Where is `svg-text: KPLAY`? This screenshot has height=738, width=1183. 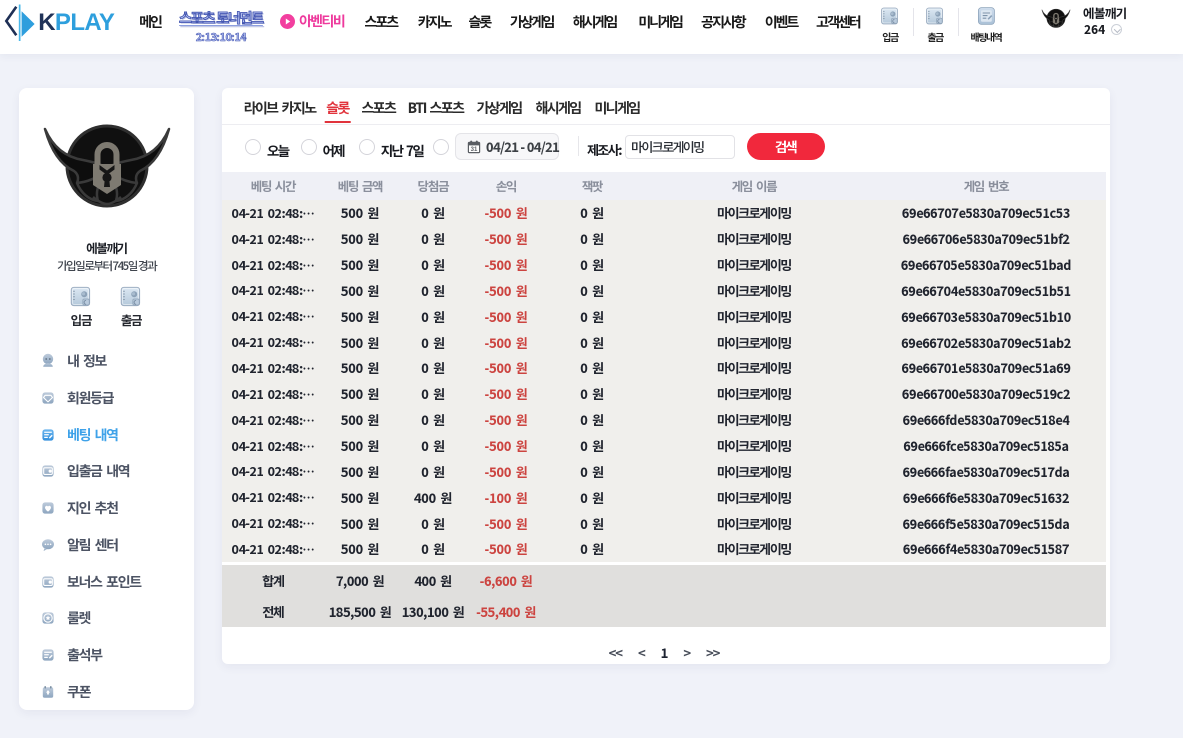 svg-text: KPLAY is located at coordinates (76, 22).